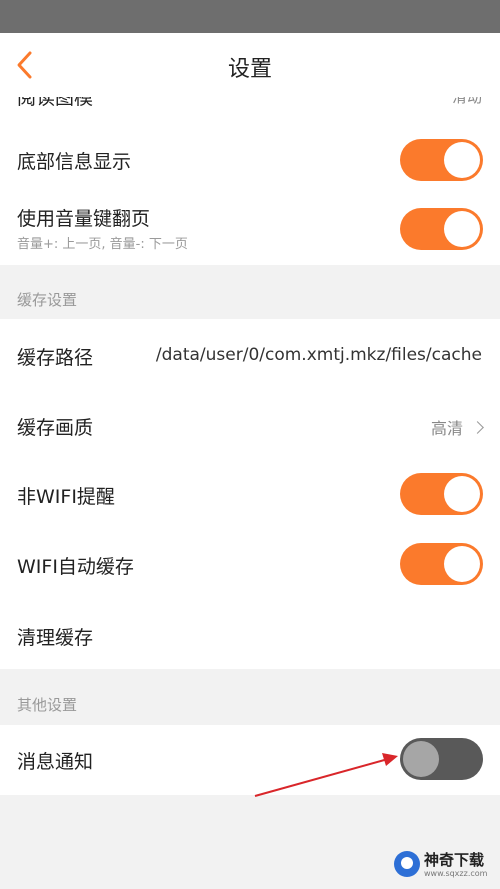 Image resolution: width=500 pixels, height=889 pixels. I want to click on other-settings-section: 消息通知, so click(250, 760).